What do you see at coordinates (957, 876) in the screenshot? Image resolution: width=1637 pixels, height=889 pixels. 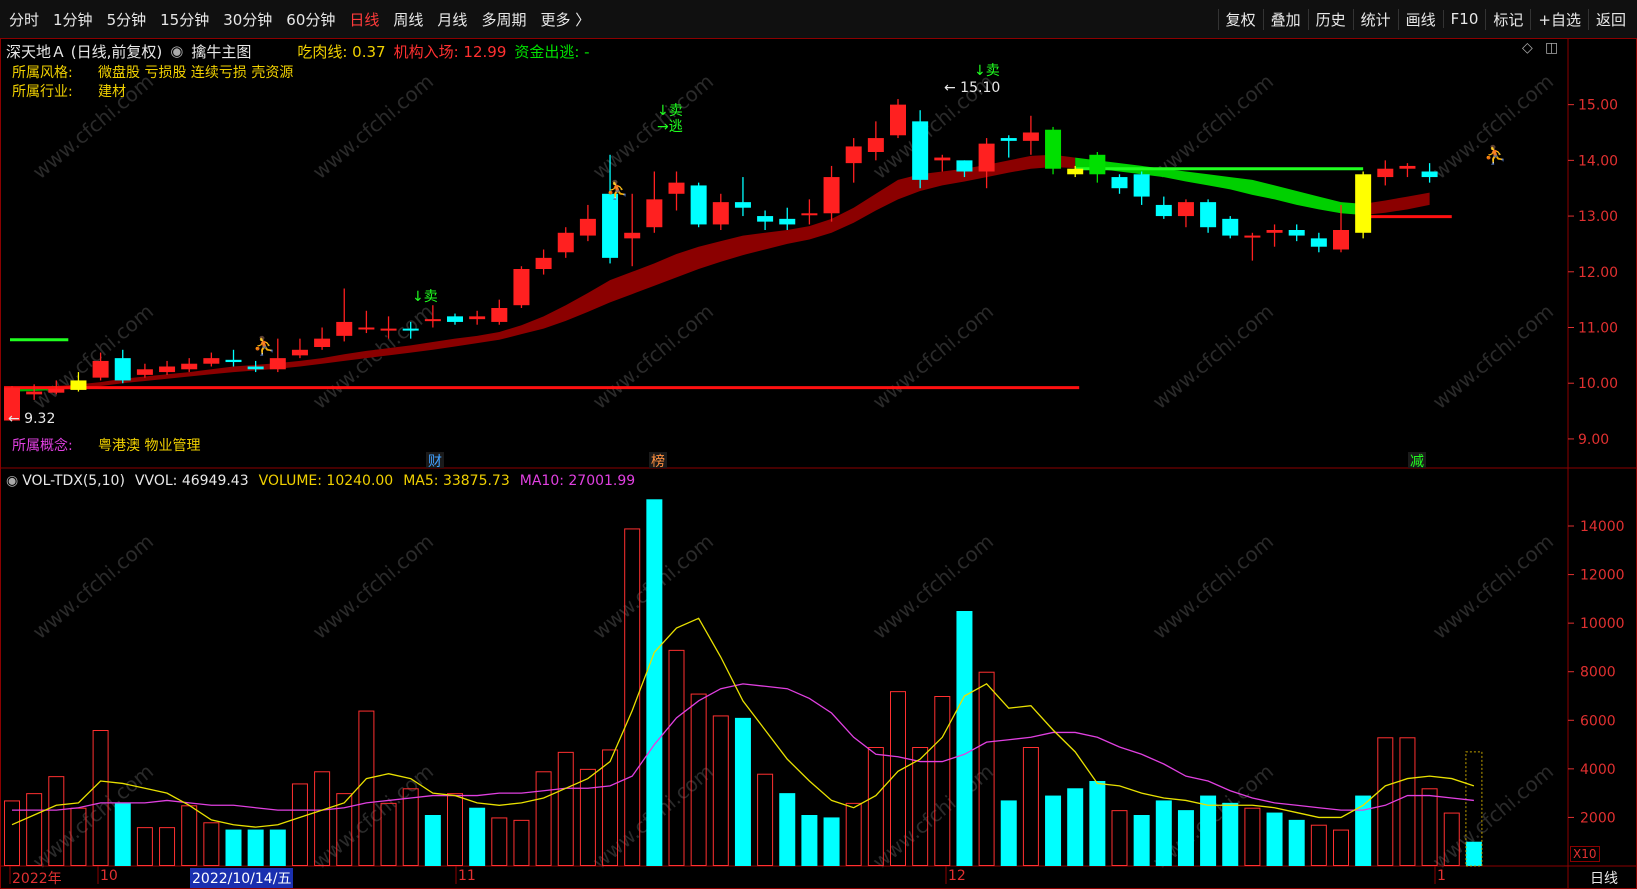 I see `date-label-4: 12` at bounding box center [957, 876].